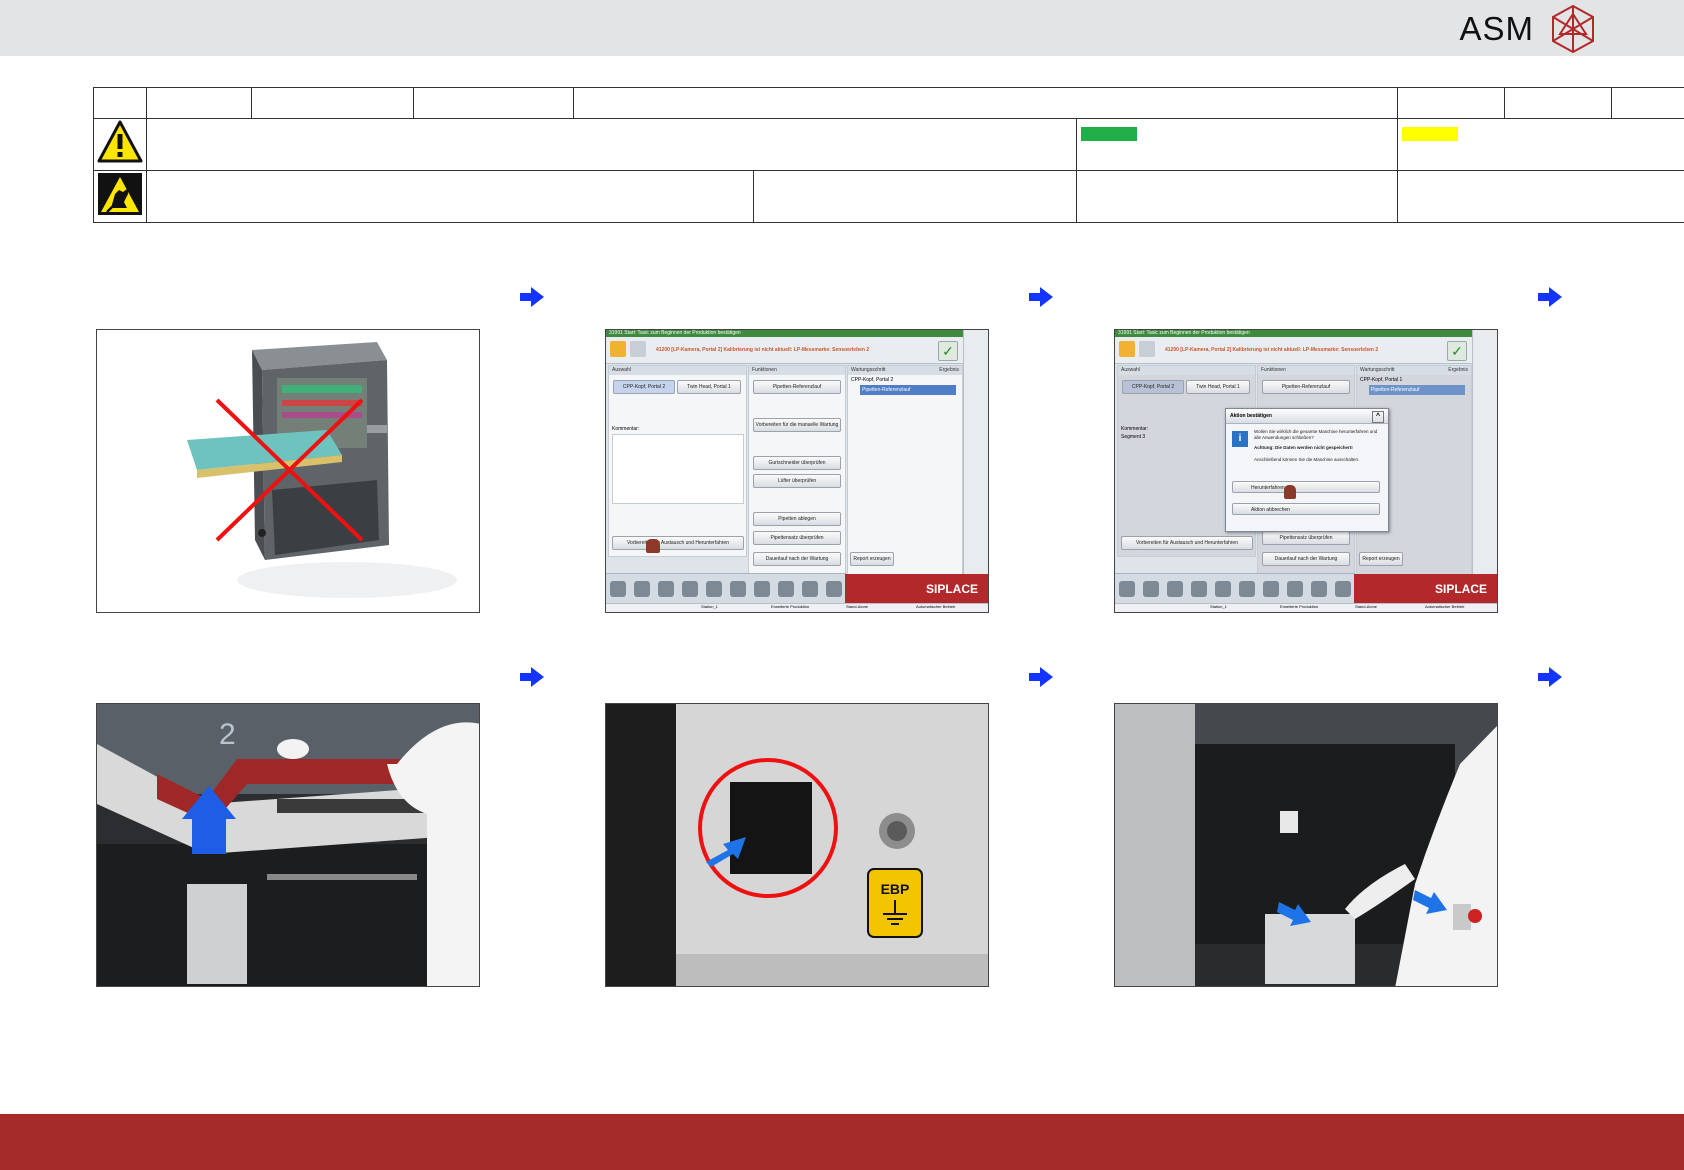 This screenshot has width=1684, height=1170. I want to click on switch-photo: EBP, so click(797, 845).